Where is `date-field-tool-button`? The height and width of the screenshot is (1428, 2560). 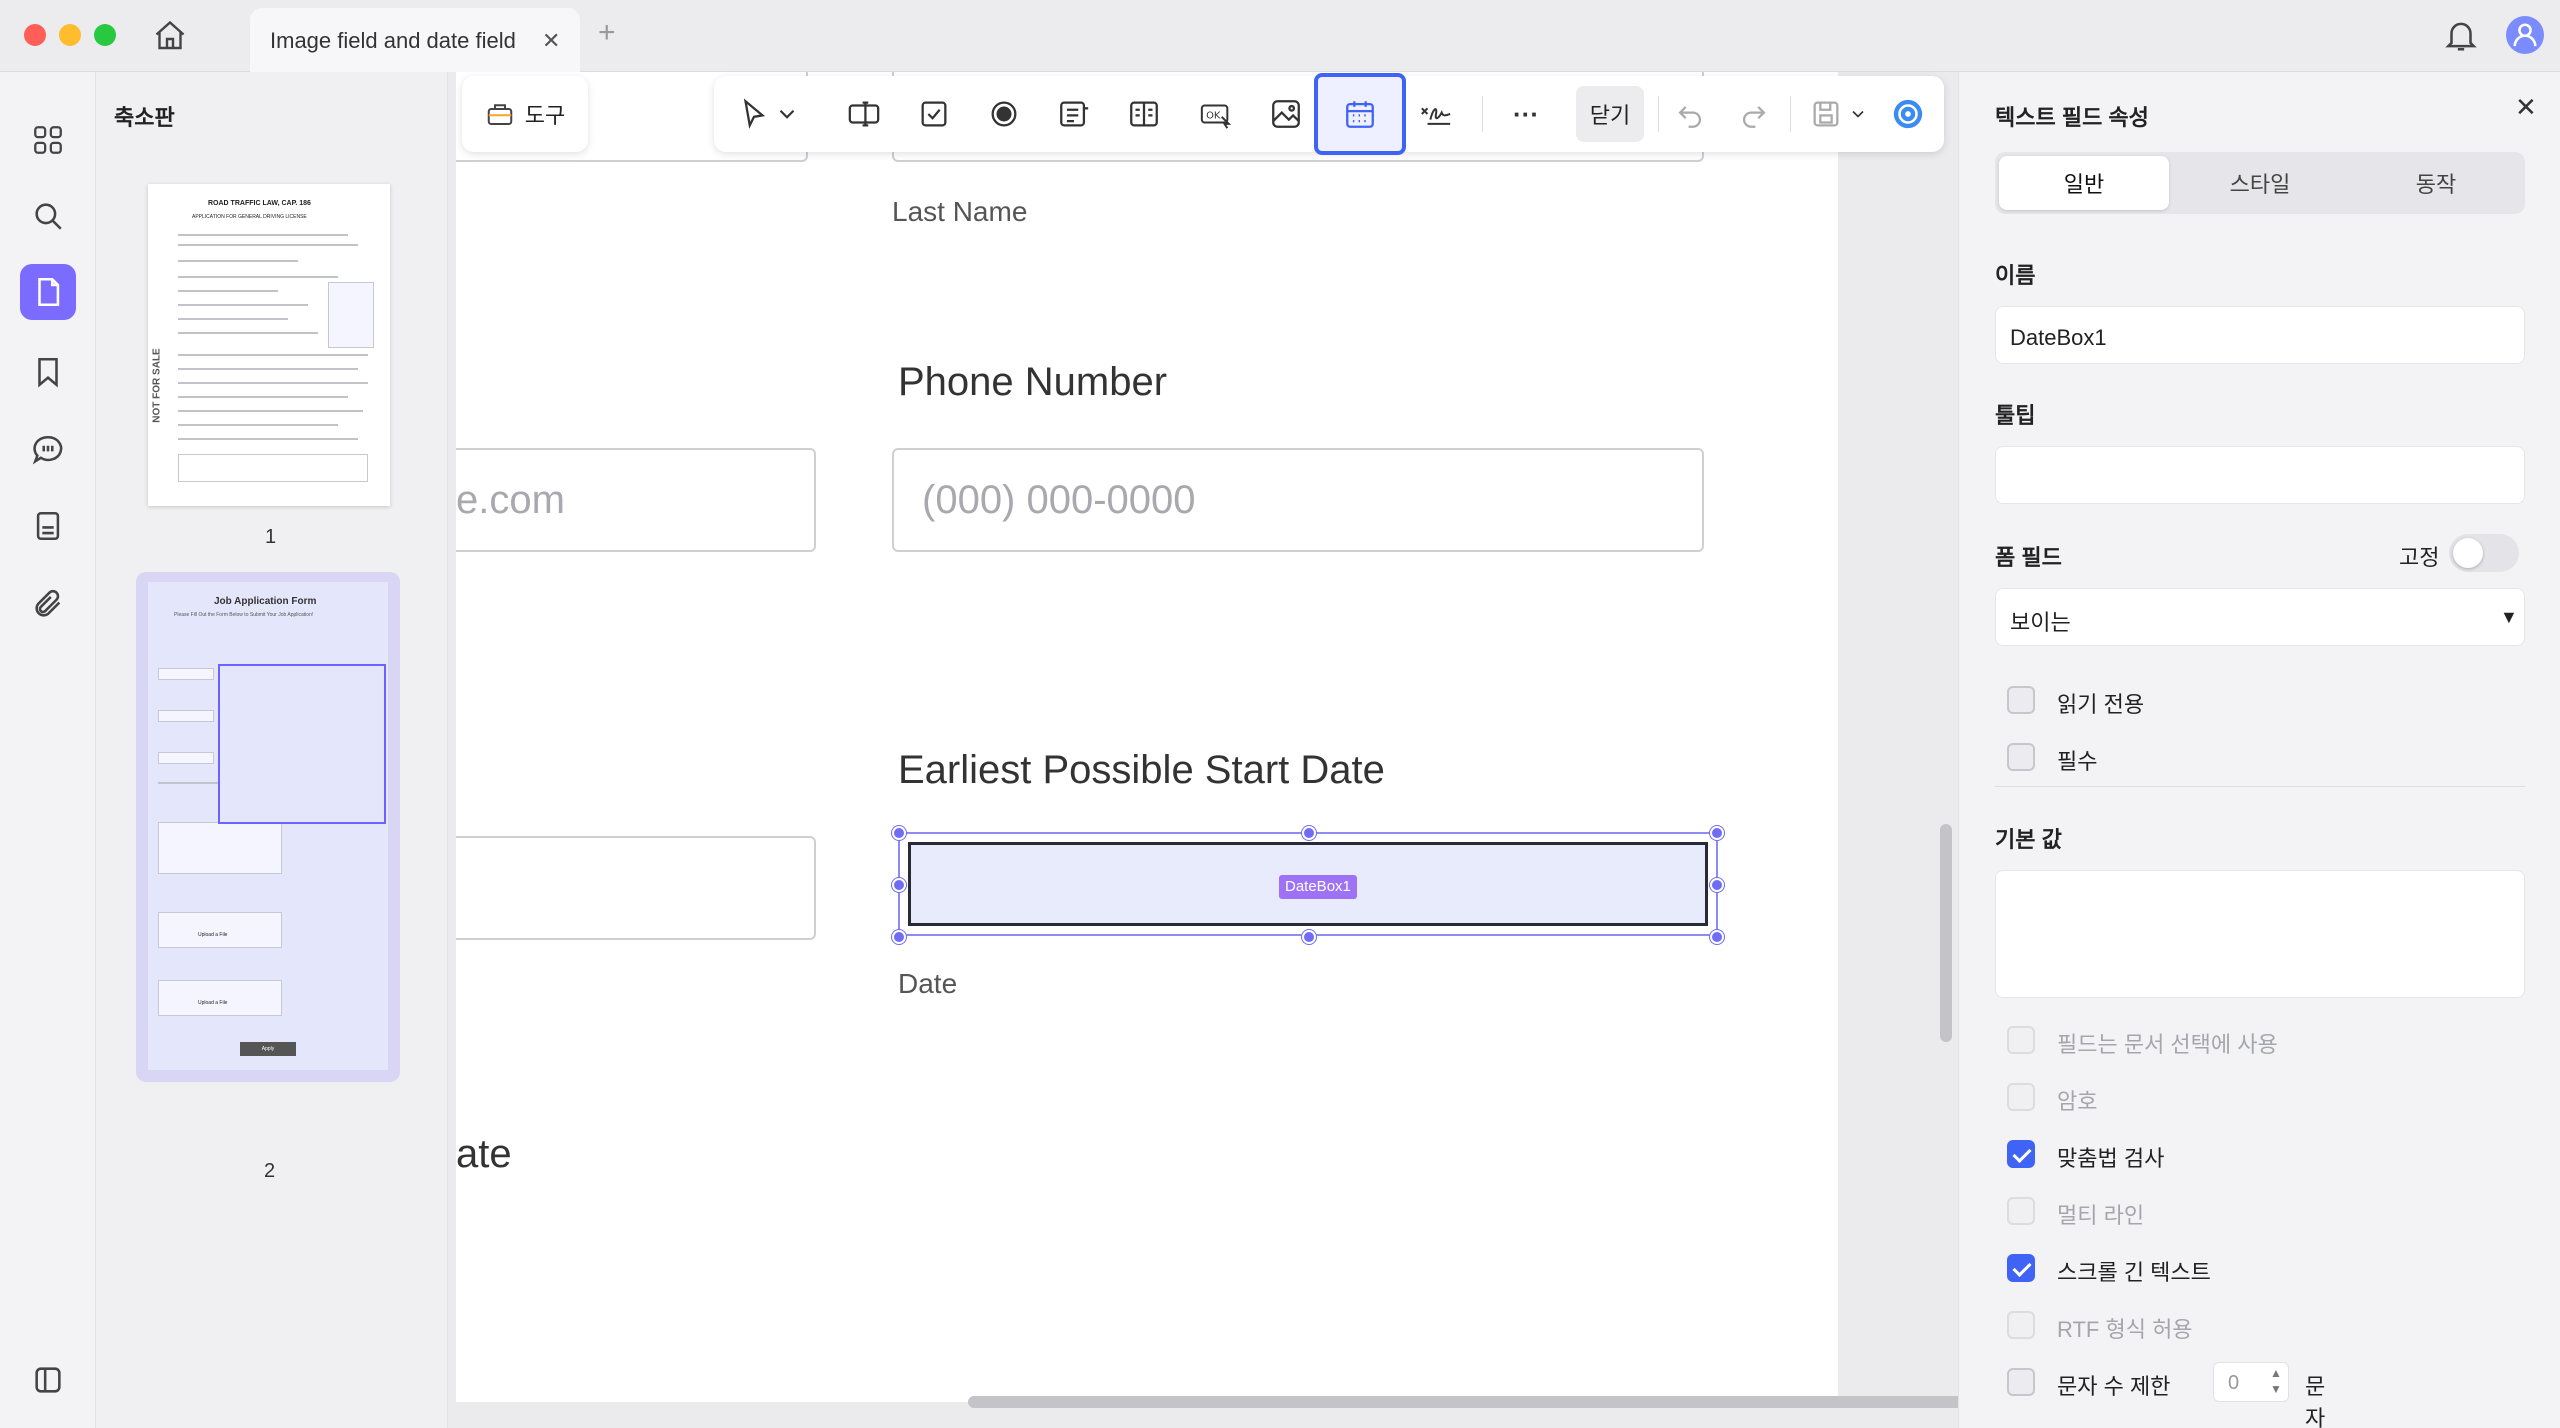 date-field-tool-button is located at coordinates (1360, 114).